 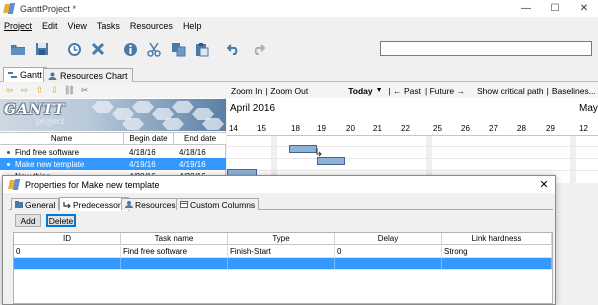 I want to click on cut-button, so click(x=154, y=49).